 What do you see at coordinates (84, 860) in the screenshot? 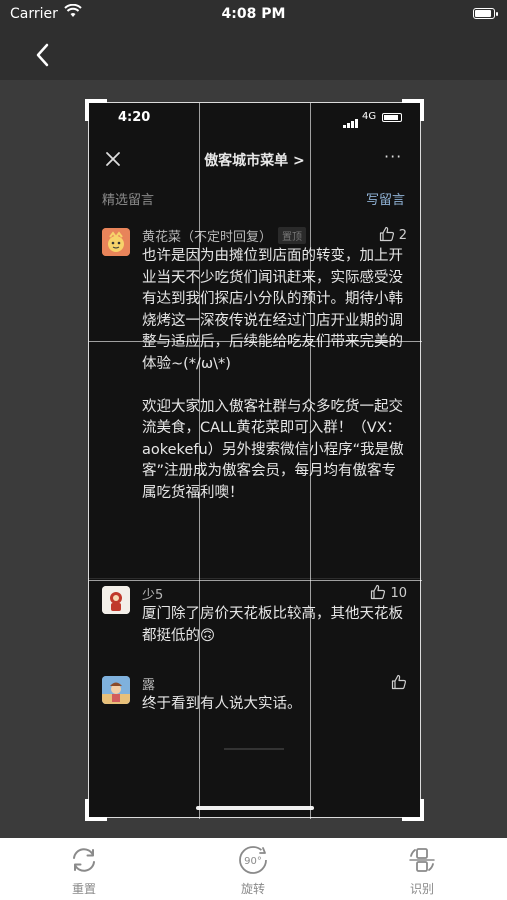
I see `refresh-icon` at bounding box center [84, 860].